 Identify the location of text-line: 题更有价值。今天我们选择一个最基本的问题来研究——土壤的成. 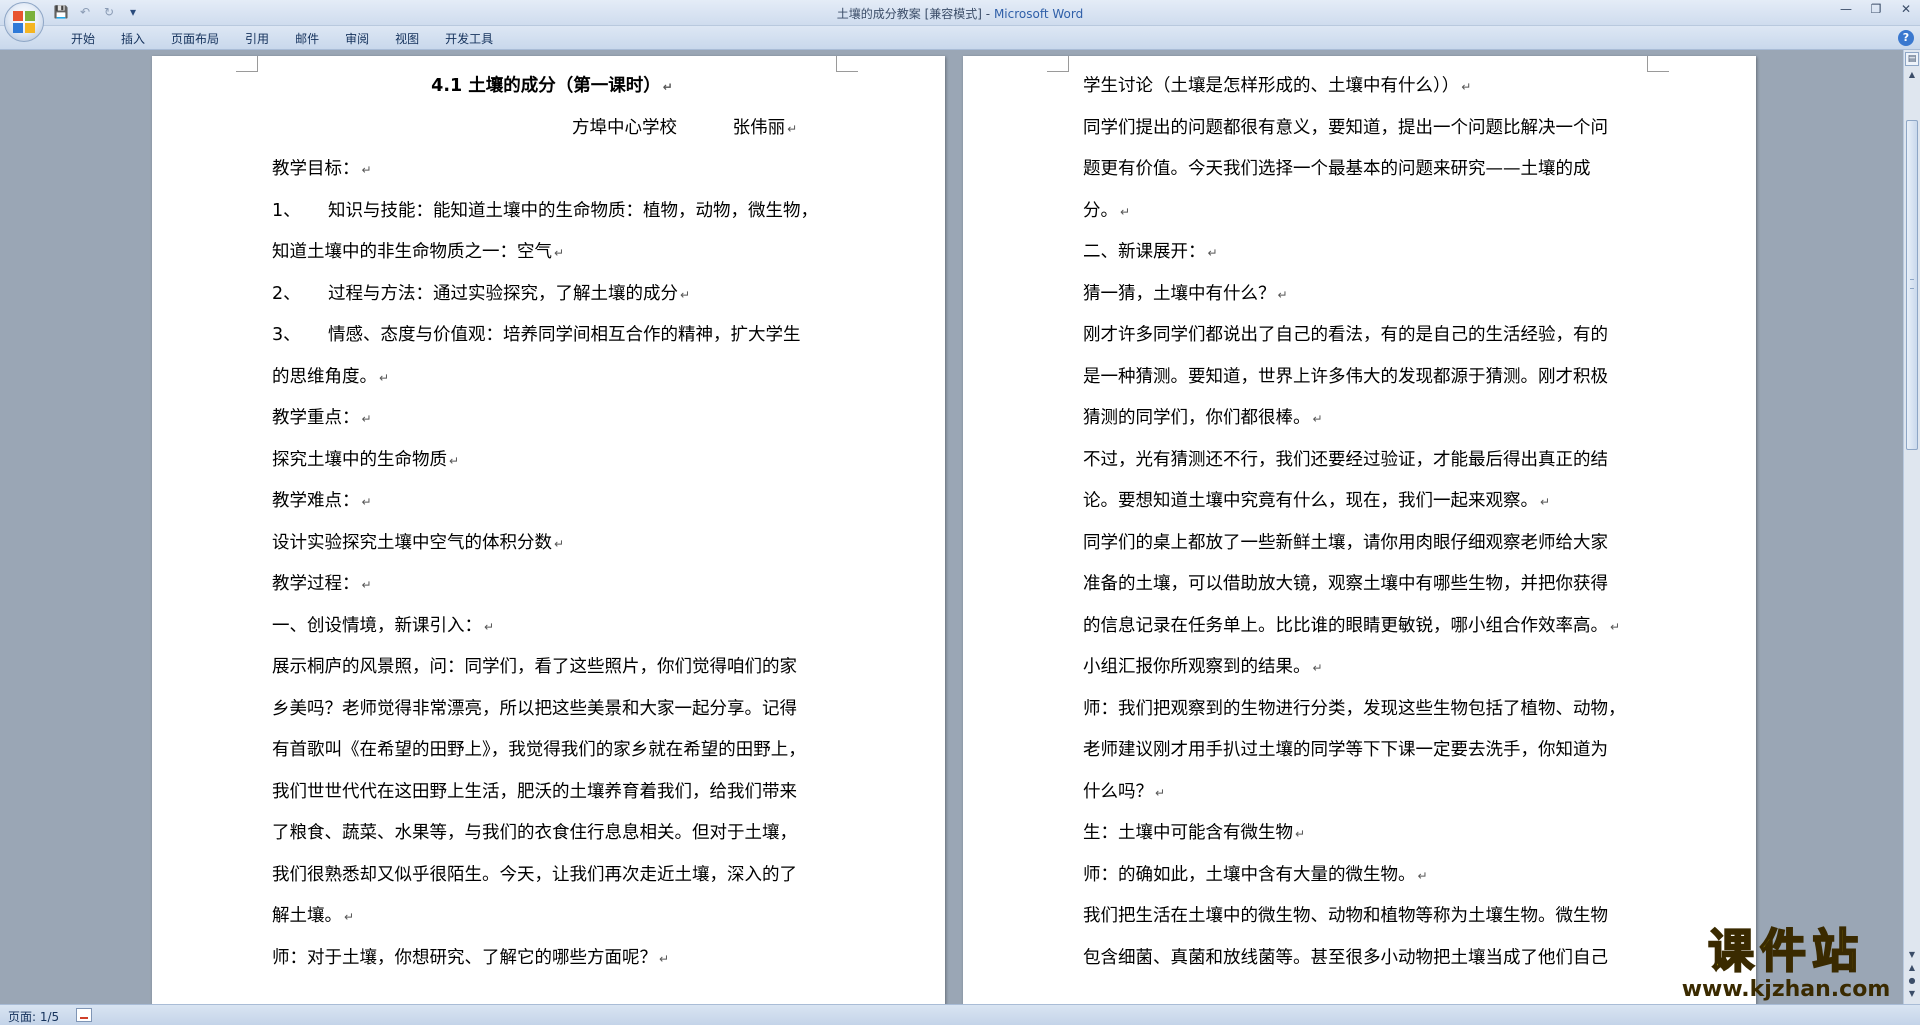
(1363, 170).